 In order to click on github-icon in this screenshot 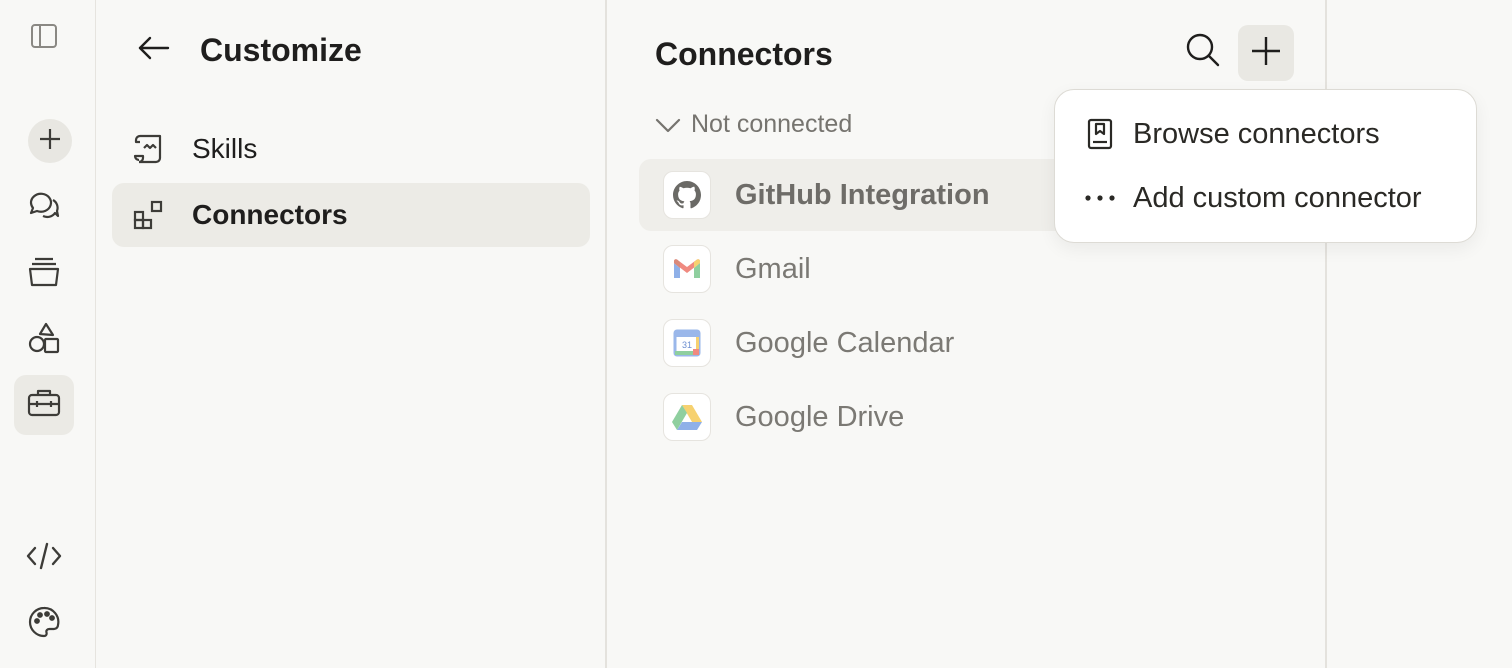, I will do `click(687, 195)`.